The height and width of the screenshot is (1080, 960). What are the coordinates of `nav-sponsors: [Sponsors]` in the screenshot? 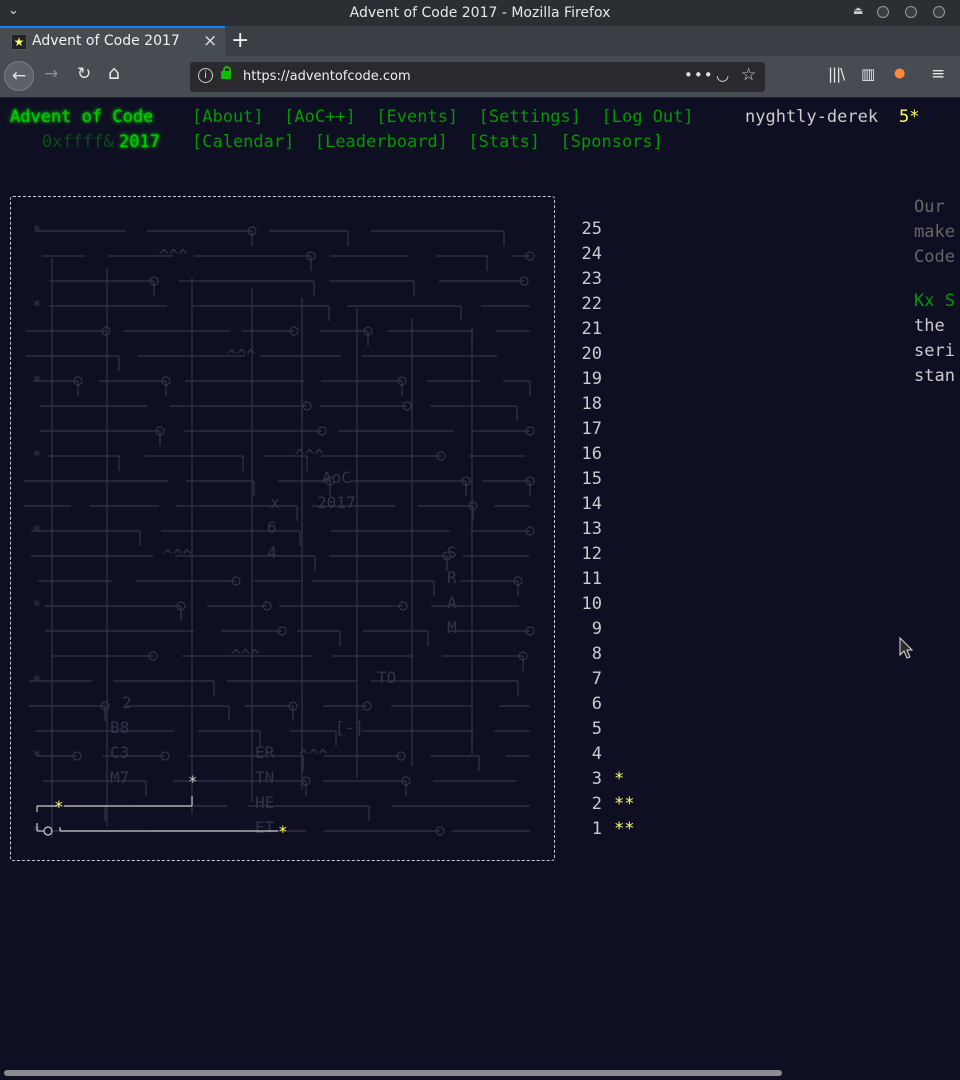 It's located at (612, 142).